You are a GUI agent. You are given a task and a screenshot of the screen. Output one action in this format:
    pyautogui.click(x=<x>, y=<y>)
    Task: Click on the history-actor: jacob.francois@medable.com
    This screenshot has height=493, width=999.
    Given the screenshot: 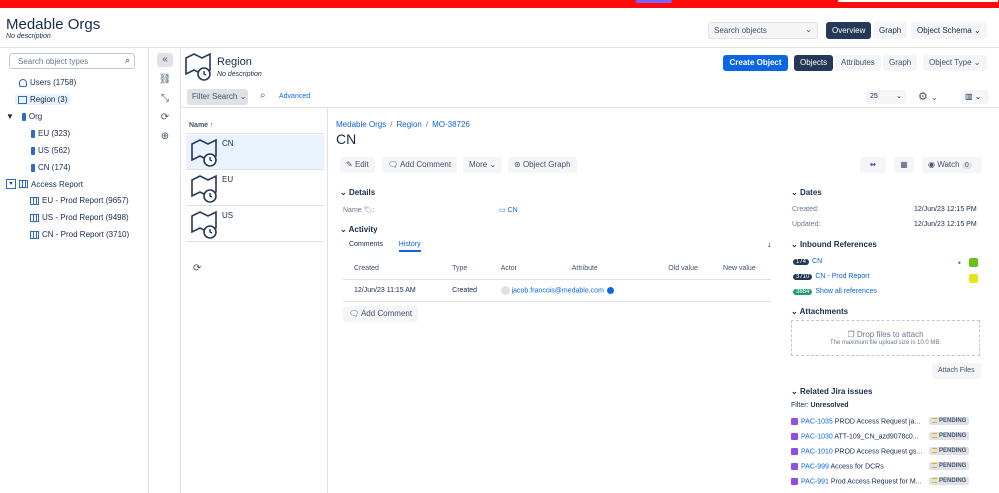 What is the action you would take?
    pyautogui.click(x=573, y=290)
    